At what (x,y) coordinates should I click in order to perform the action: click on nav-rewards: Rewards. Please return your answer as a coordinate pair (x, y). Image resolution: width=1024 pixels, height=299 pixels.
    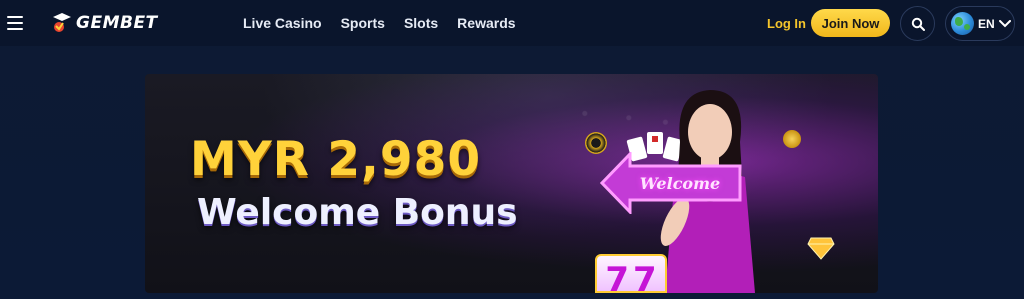
    Looking at the image, I should click on (486, 23).